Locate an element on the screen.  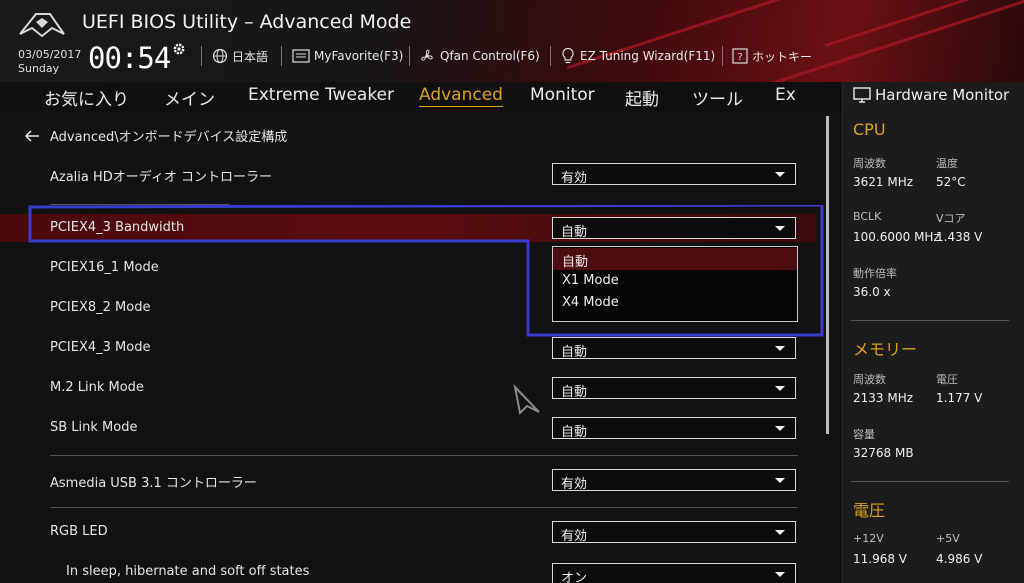
language-button: 日本語 is located at coordinates (240, 56).